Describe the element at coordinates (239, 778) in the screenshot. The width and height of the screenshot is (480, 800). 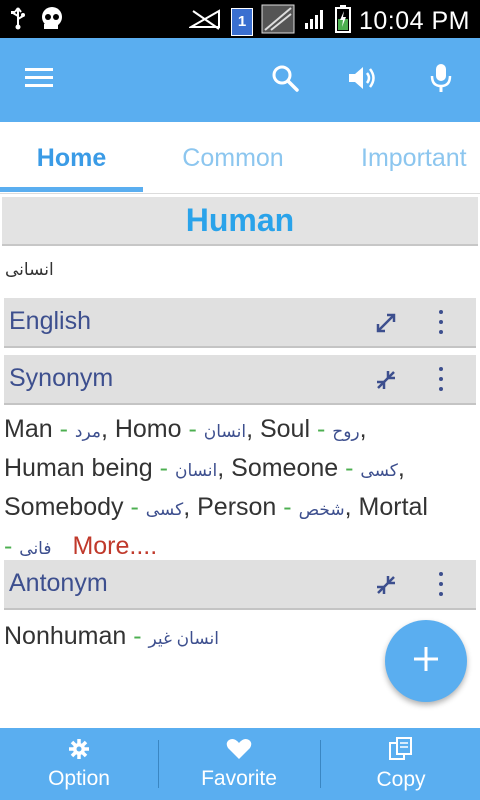
I see `favorite-label: Favorite` at that location.